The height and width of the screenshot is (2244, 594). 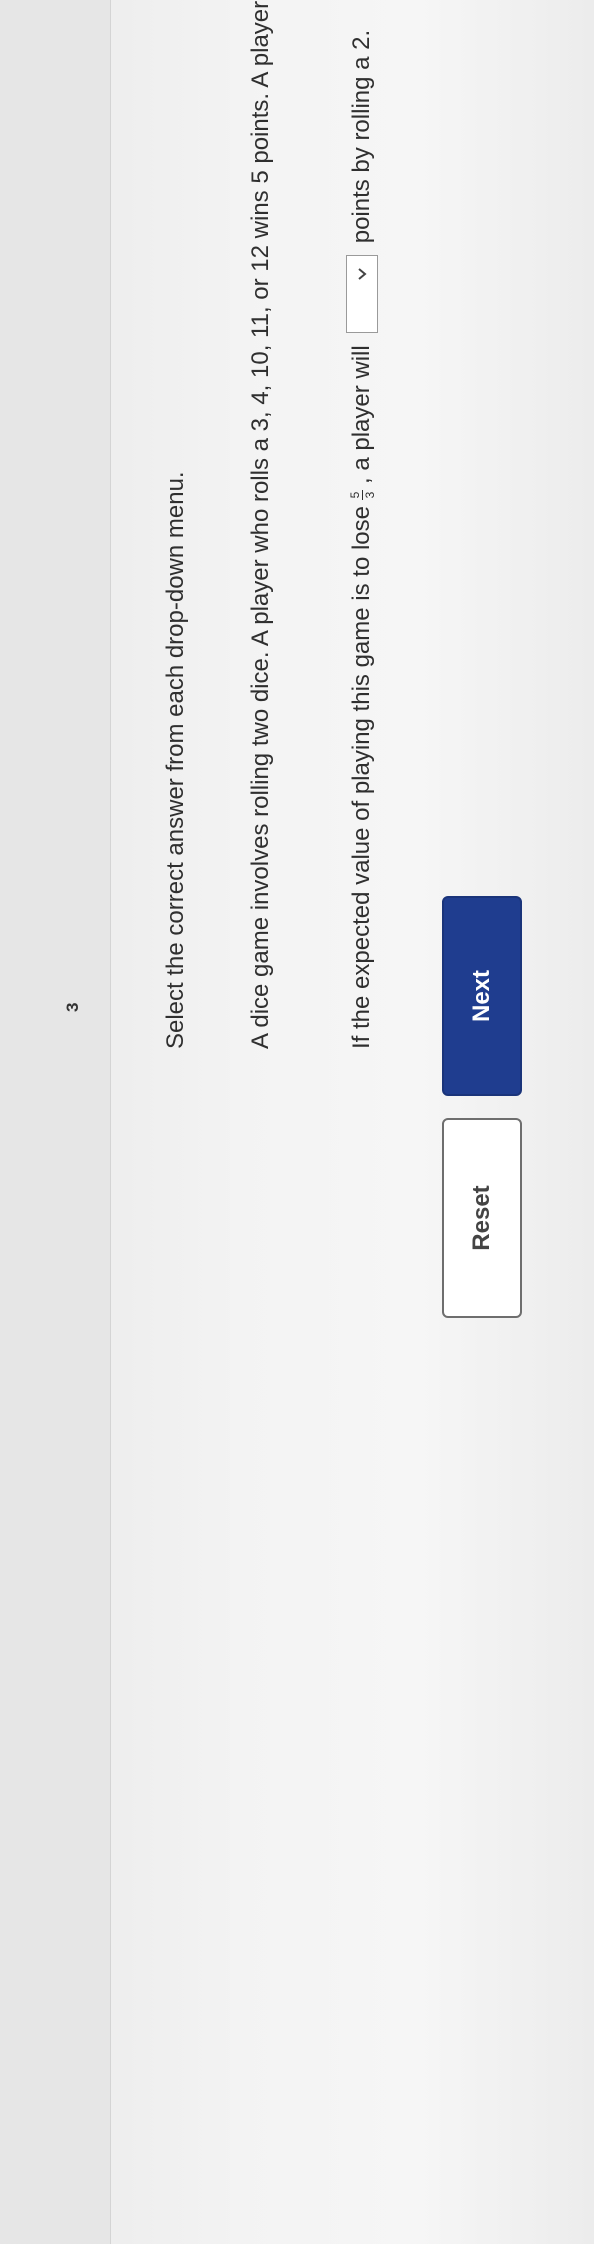 I want to click on fraction: 5 3, so click(x=362, y=495).